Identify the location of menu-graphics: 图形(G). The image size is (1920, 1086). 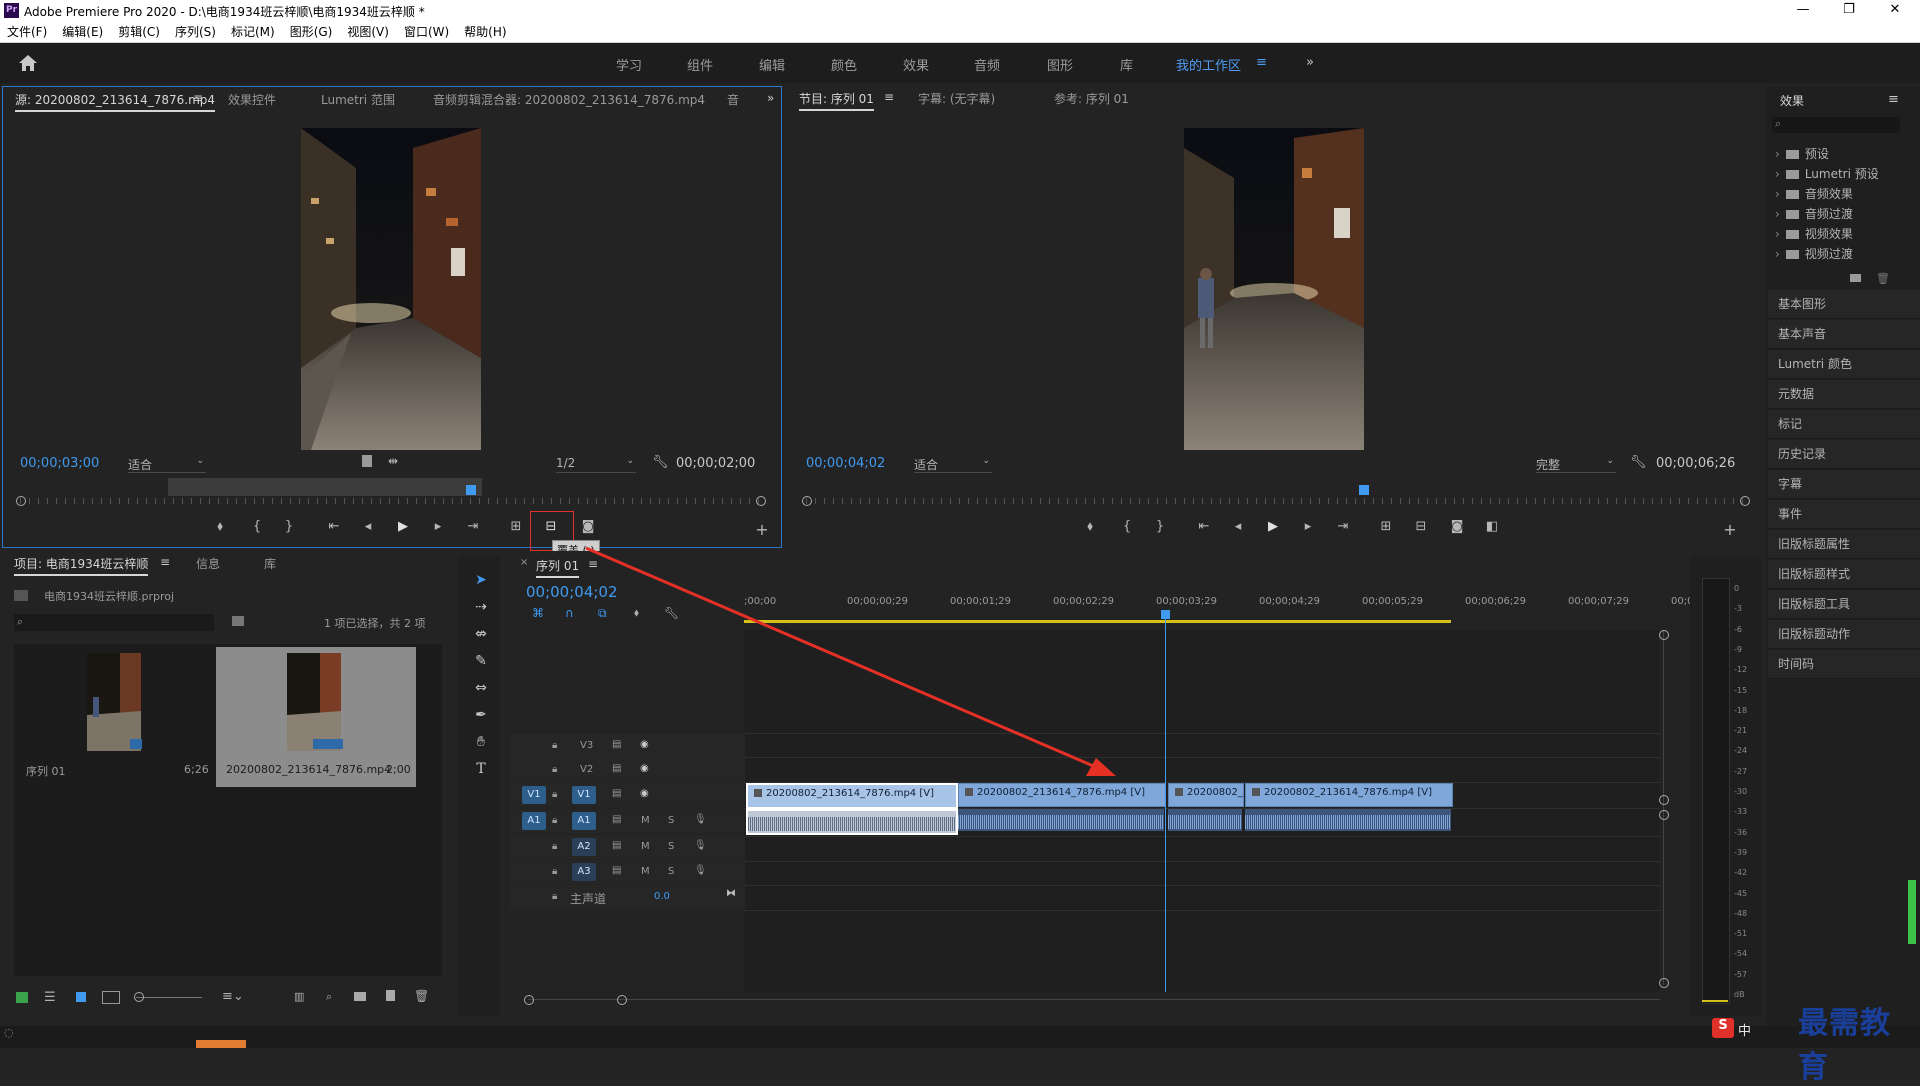
(312, 32).